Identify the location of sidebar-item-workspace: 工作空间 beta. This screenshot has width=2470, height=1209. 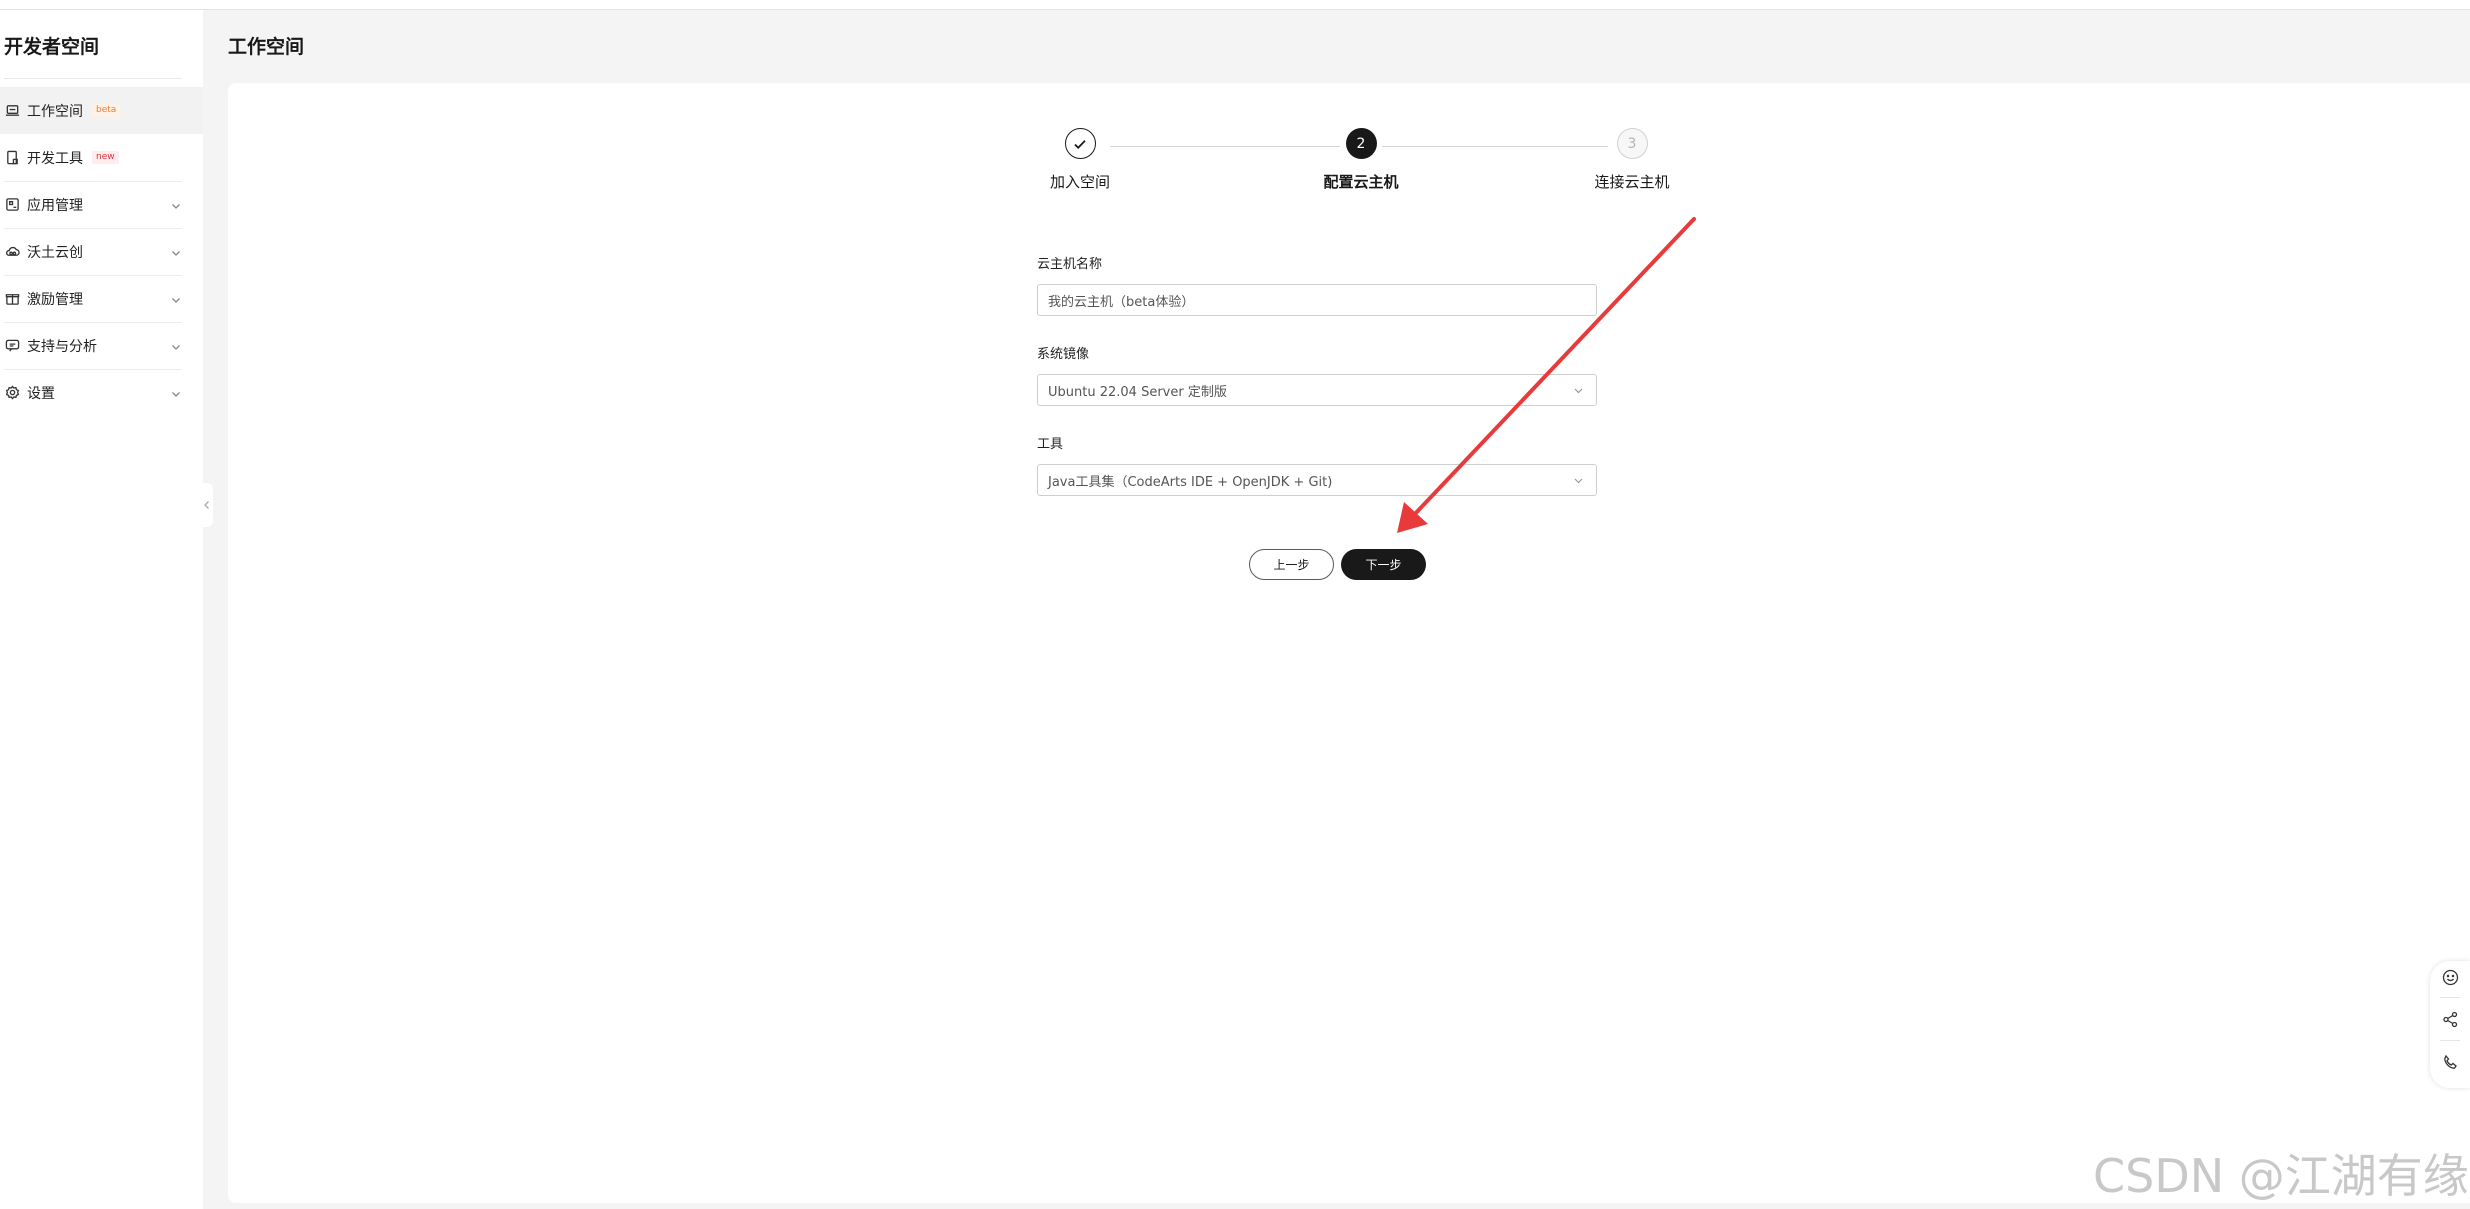
(101, 110).